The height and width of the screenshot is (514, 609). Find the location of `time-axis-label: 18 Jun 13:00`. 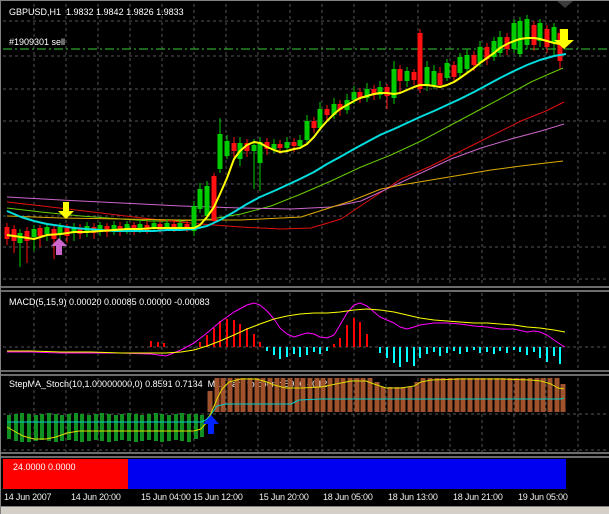

time-axis-label: 18 Jun 13:00 is located at coordinates (413, 497).